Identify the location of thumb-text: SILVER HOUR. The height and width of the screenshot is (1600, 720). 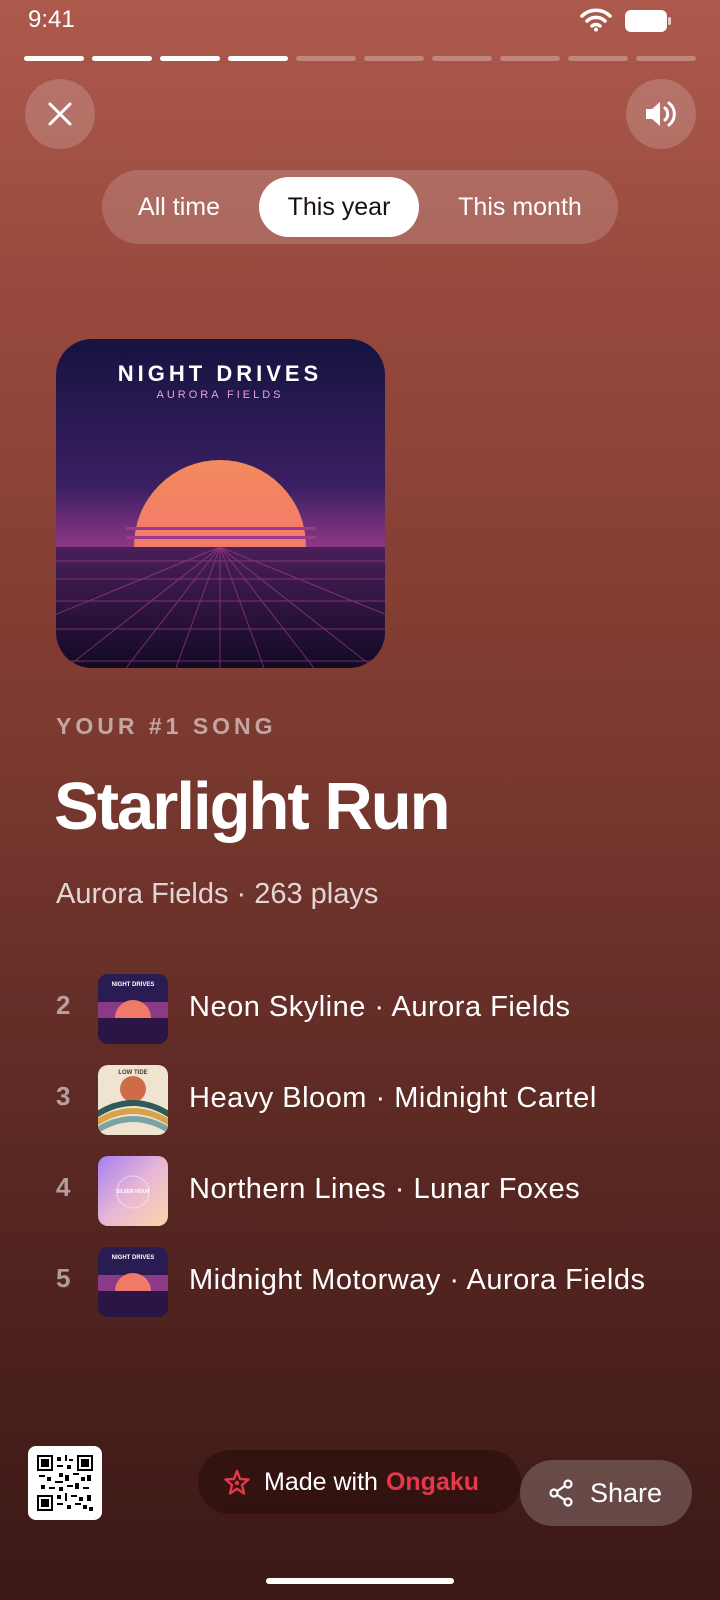
(133, 1192).